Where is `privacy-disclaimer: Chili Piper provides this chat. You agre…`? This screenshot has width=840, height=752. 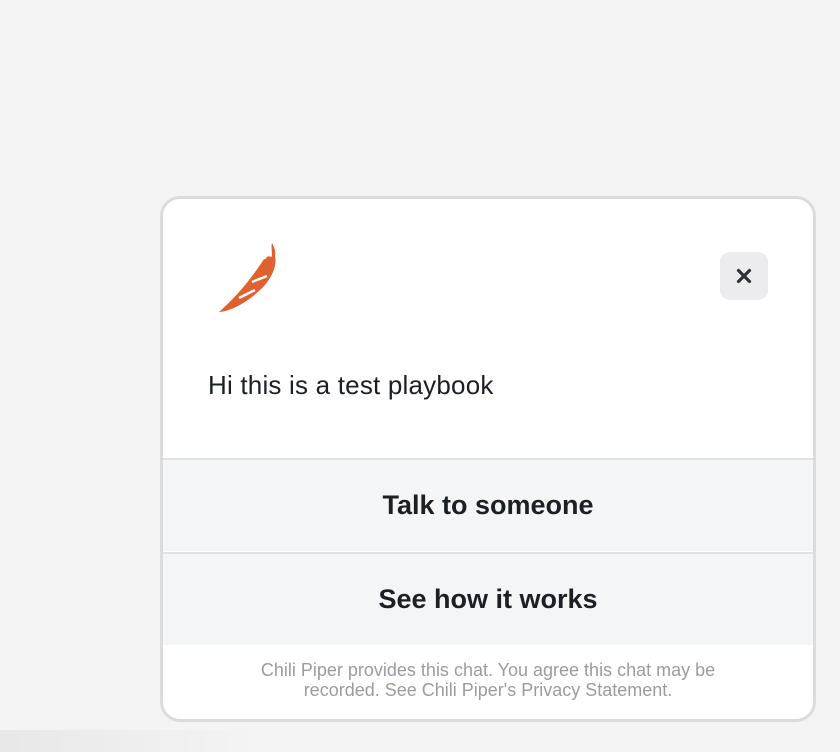 privacy-disclaimer: Chili Piper provides this chat. You agre… is located at coordinates (488, 680).